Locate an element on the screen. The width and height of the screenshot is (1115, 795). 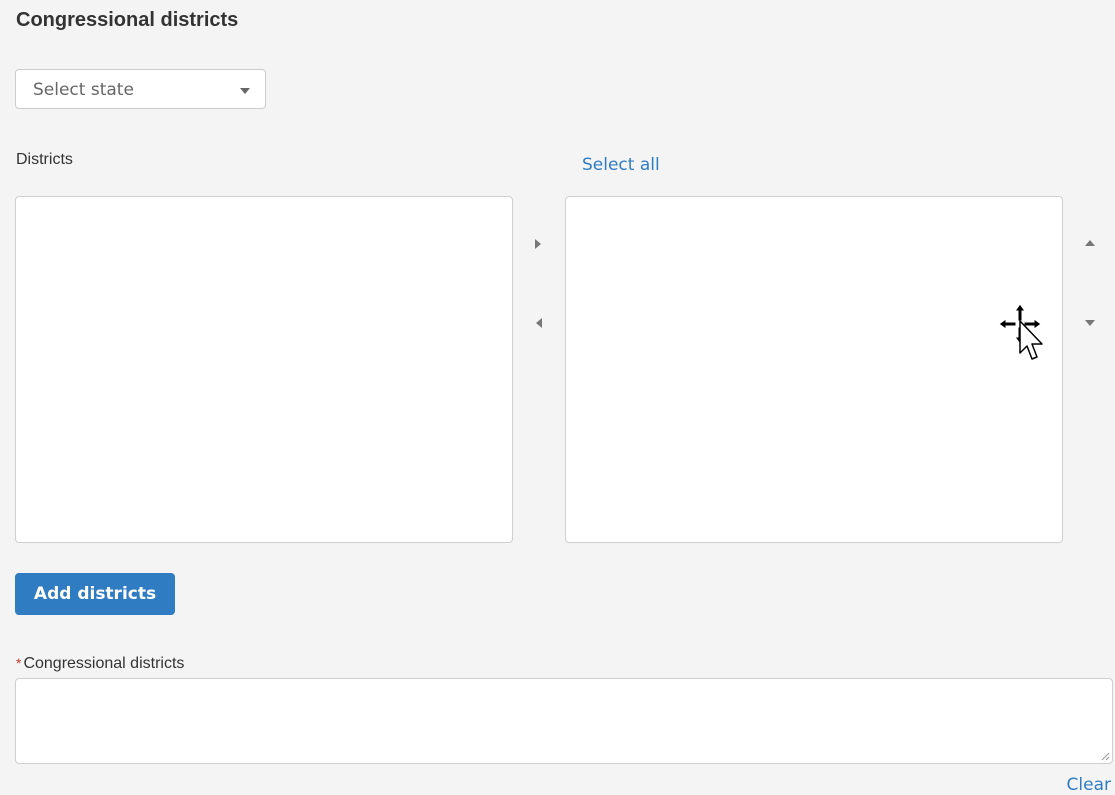
chevron-down-icon is located at coordinates (245, 91).